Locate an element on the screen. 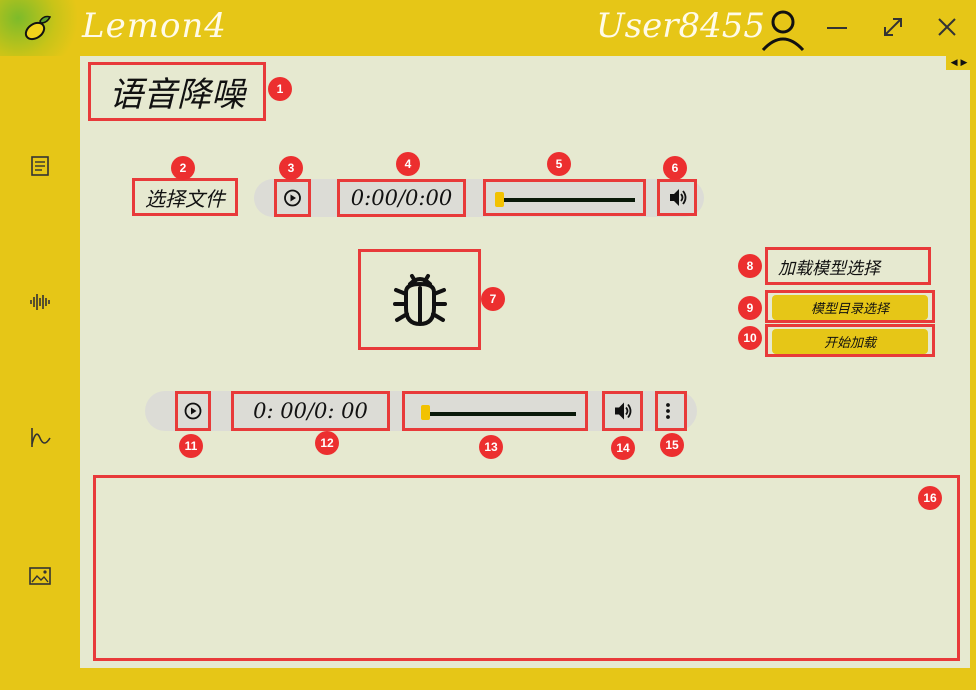 The width and height of the screenshot is (976, 690). badge-16: 16 is located at coordinates (930, 498).